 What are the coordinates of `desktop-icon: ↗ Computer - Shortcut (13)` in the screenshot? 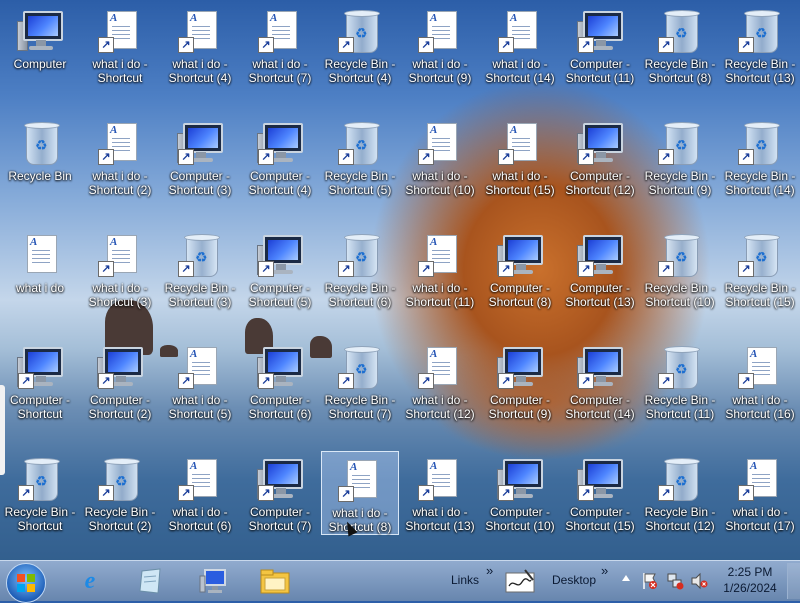 It's located at (600, 269).